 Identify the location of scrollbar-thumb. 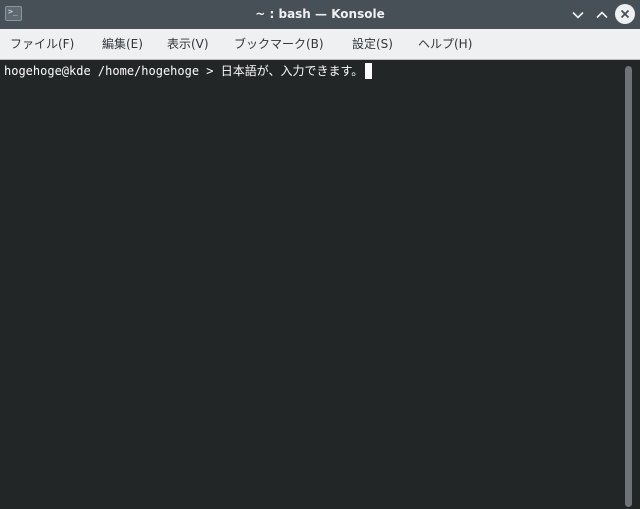
(628, 286).